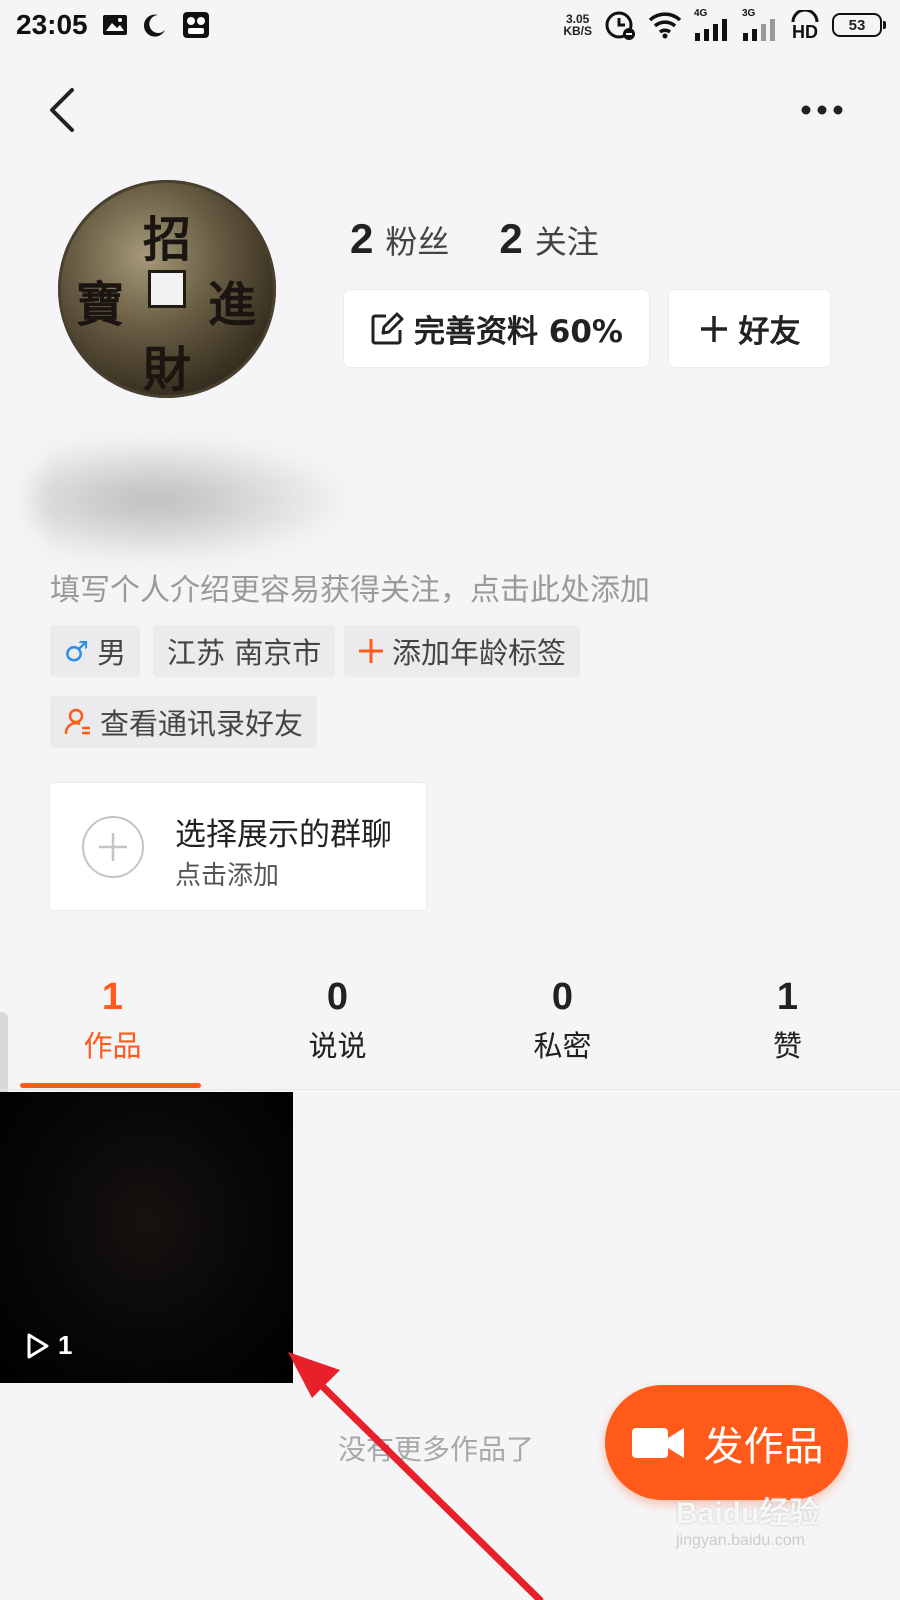 The width and height of the screenshot is (900, 1600). I want to click on location-tag: 江苏 南京市, so click(244, 651).